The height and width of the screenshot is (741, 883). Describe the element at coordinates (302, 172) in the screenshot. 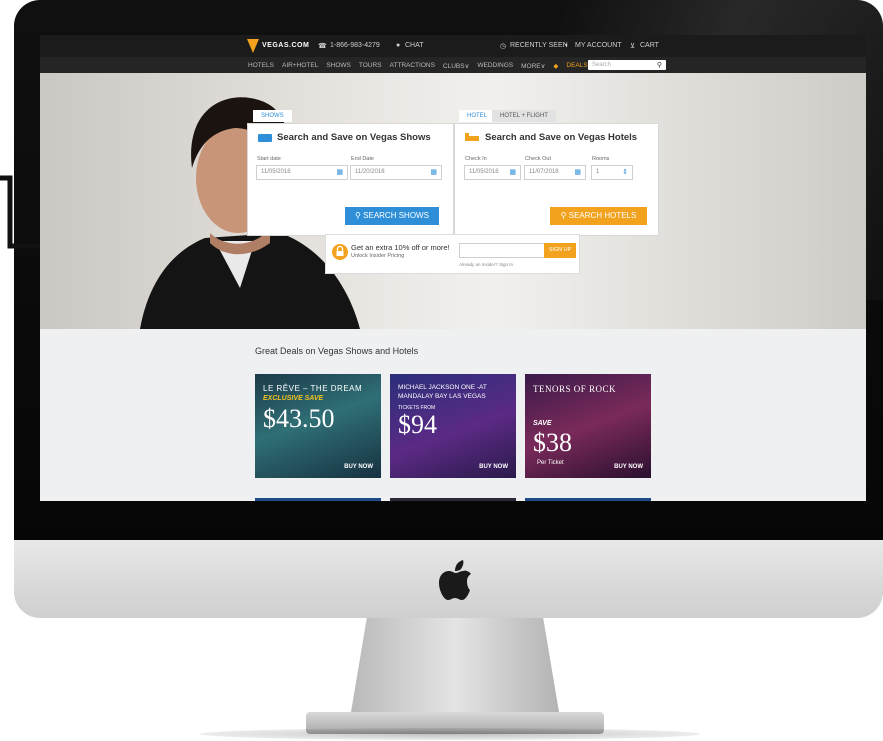

I see `start-date-field: 11/05/2018 ▦` at that location.